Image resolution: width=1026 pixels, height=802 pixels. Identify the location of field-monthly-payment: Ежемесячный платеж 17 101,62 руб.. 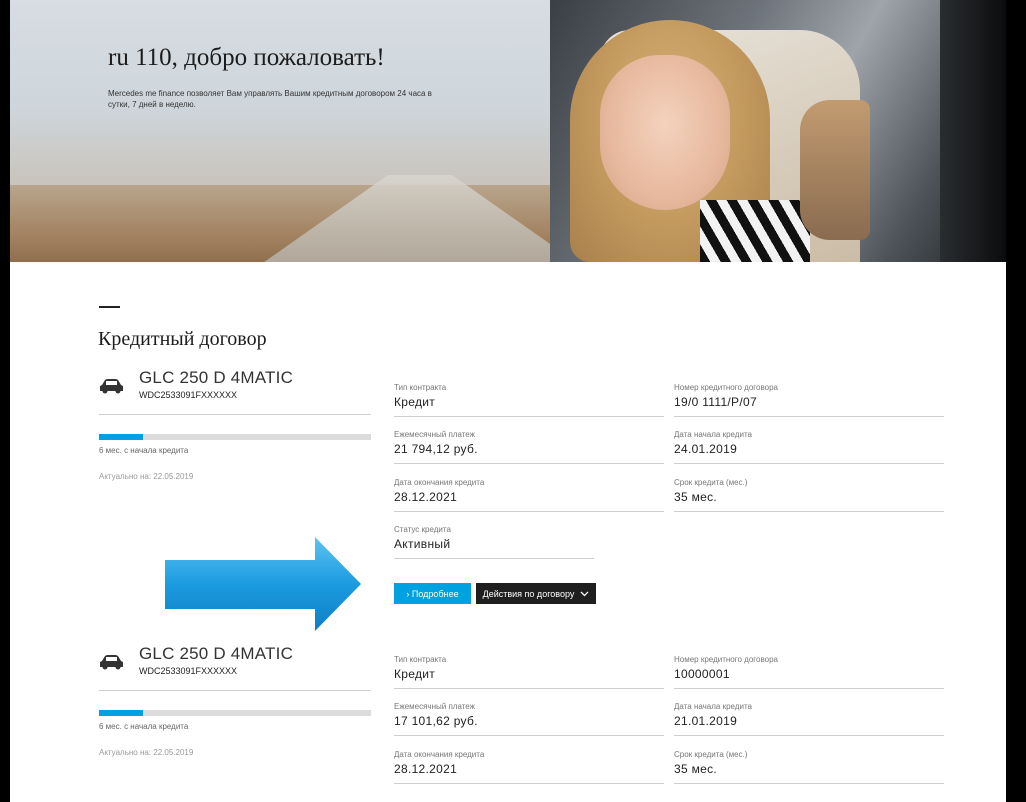
(529, 719).